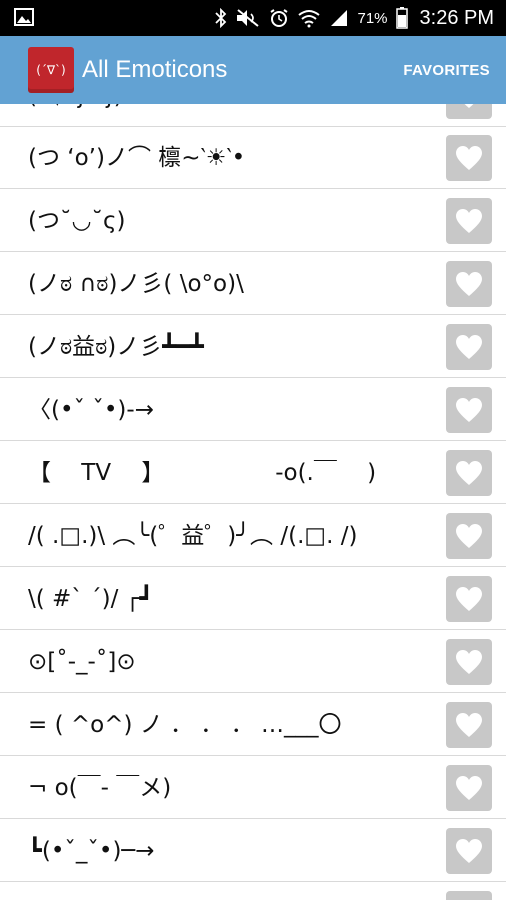  What do you see at coordinates (136, 284) in the screenshot?
I see `emoticon-text: (ノಠ ∩ಠ)ノ彡( \o°o)\` at bounding box center [136, 284].